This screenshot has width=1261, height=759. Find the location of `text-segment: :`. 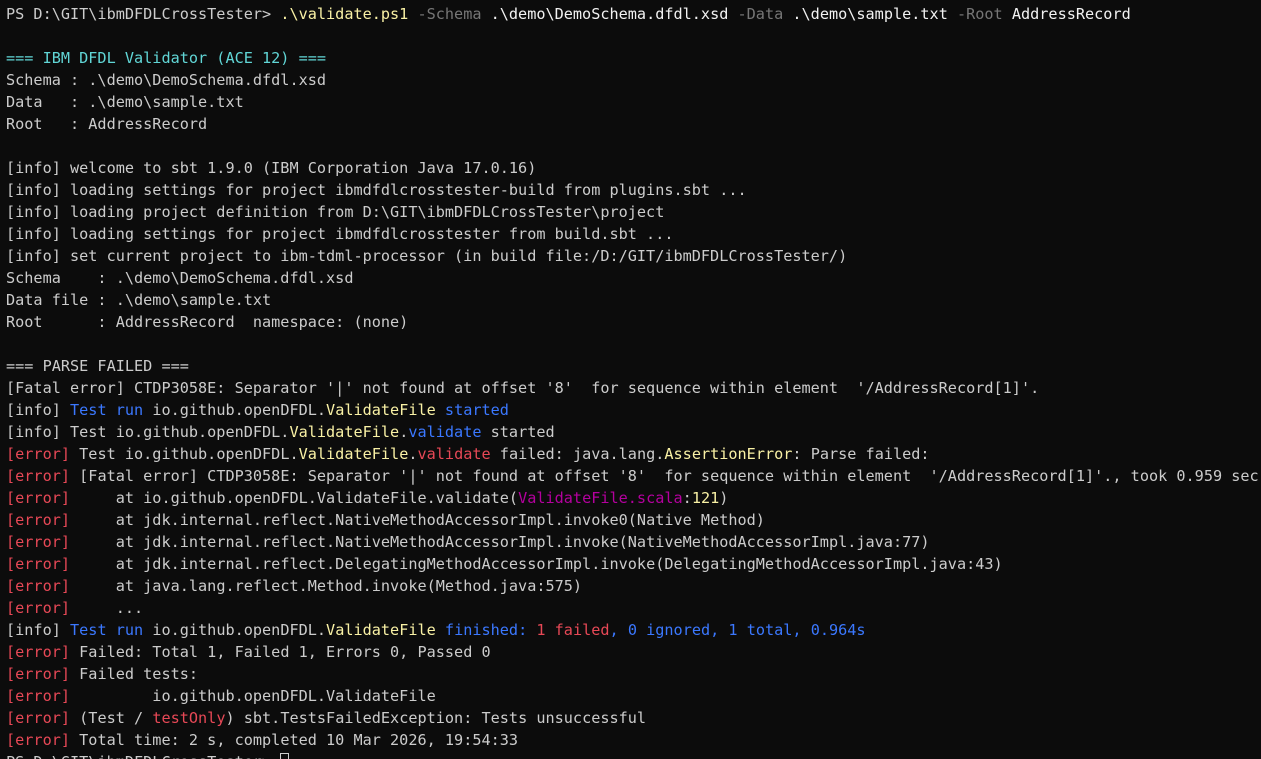

text-segment: : is located at coordinates (687, 498).